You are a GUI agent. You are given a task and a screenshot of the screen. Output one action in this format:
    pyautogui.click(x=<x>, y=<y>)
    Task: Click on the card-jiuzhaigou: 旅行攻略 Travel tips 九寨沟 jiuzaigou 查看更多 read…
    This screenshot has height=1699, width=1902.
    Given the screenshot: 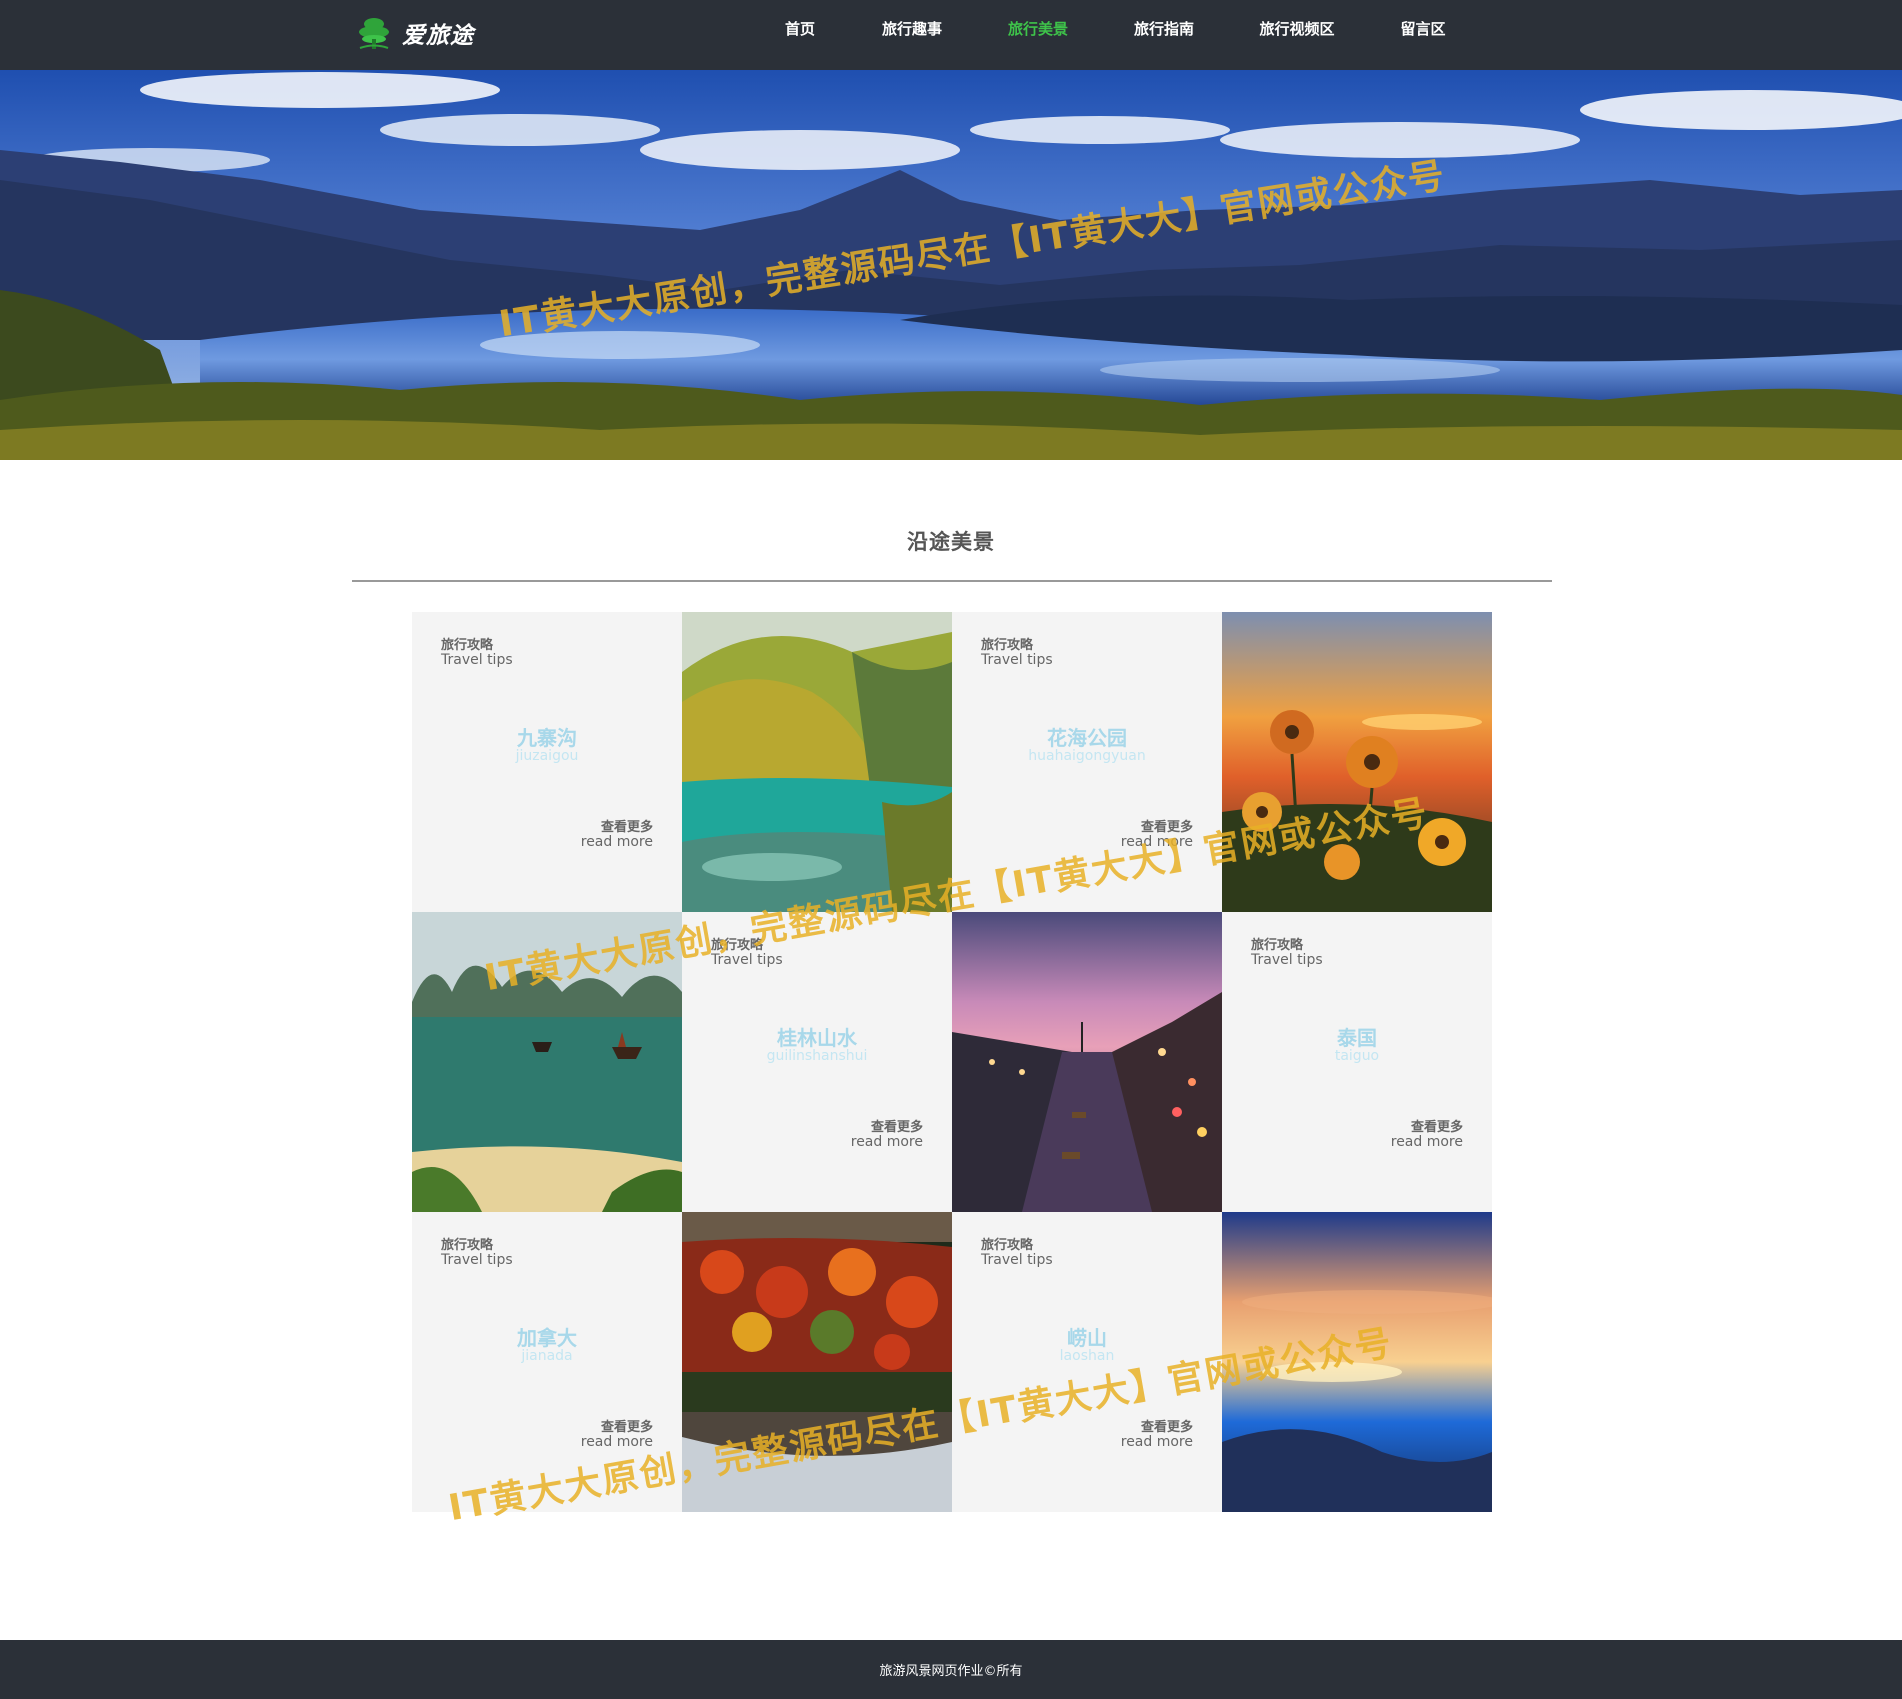 What is the action you would take?
    pyautogui.click(x=547, y=762)
    